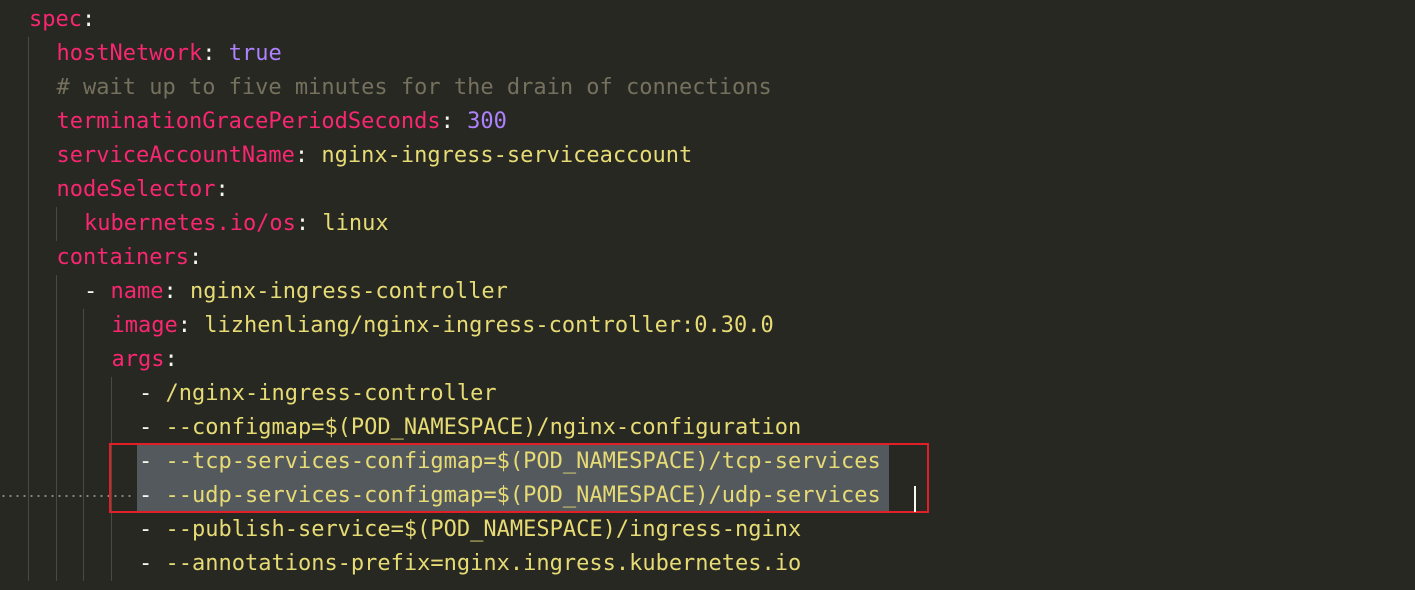  I want to click on yaml-key: name, so click(137, 291).